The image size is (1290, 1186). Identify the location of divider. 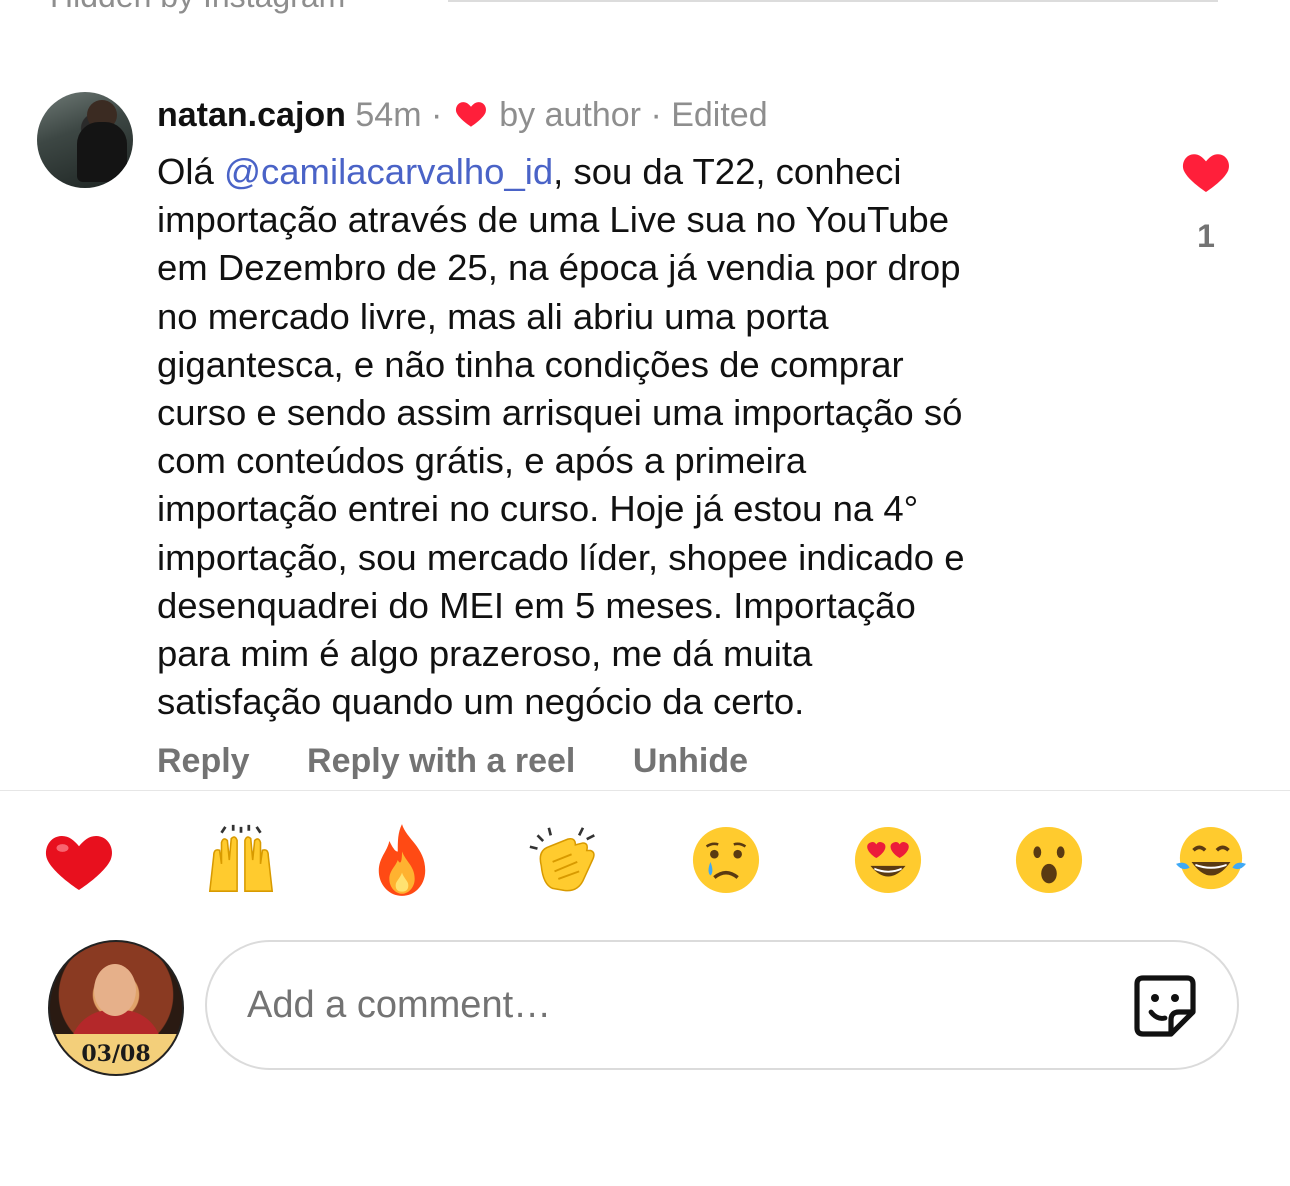
(645, 790).